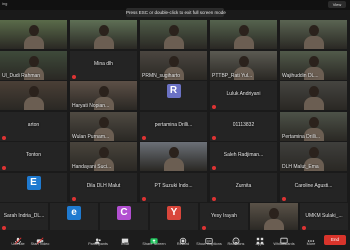 This screenshot has height=250, width=350. What do you see at coordinates (124, 213) in the screenshot?
I see `avatar: C` at bounding box center [124, 213].